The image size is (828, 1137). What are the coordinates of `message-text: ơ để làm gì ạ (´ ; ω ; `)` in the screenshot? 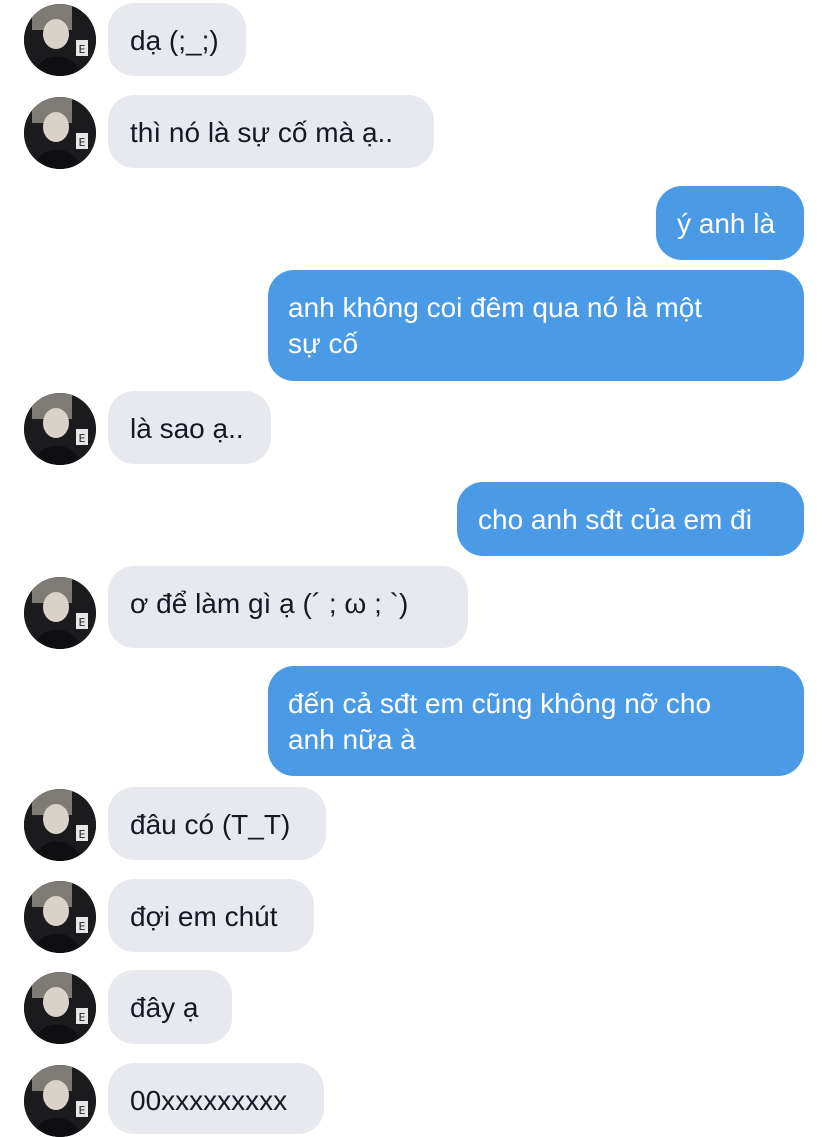 It's located at (269, 603).